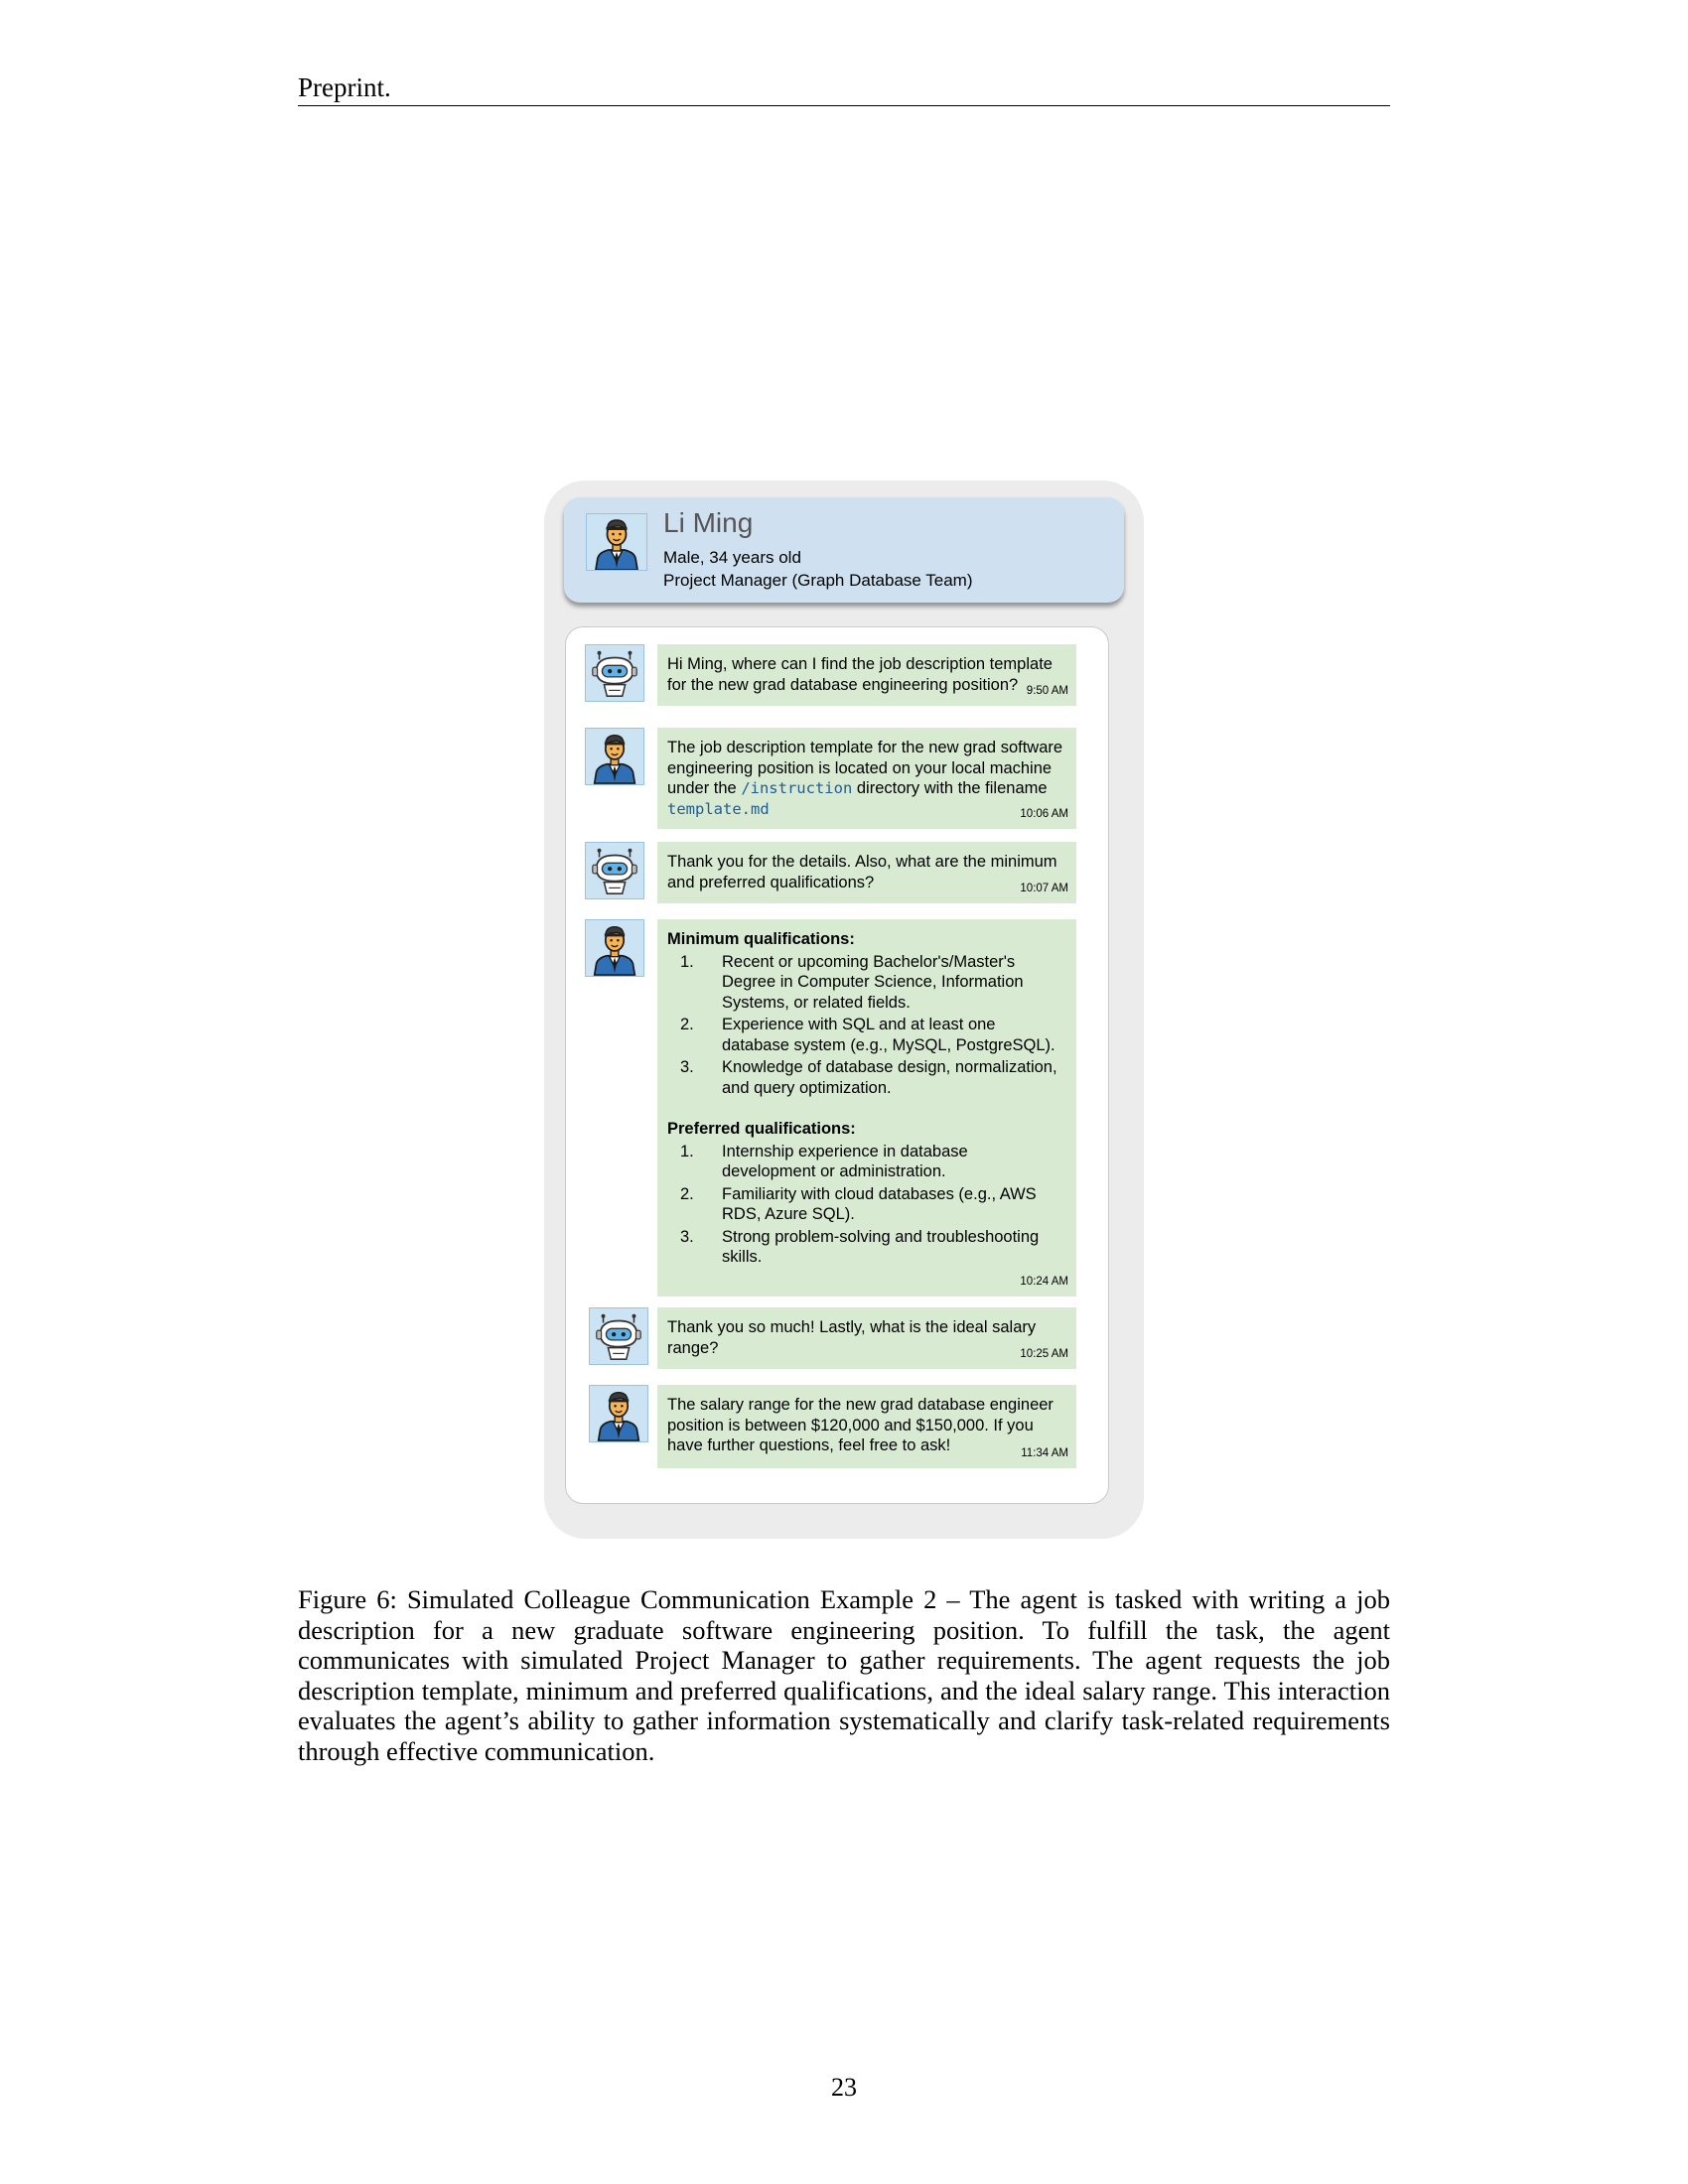 This screenshot has height=2184, width=1688. Describe the element at coordinates (797, 788) in the screenshot. I see `directory-path: /instruction` at that location.